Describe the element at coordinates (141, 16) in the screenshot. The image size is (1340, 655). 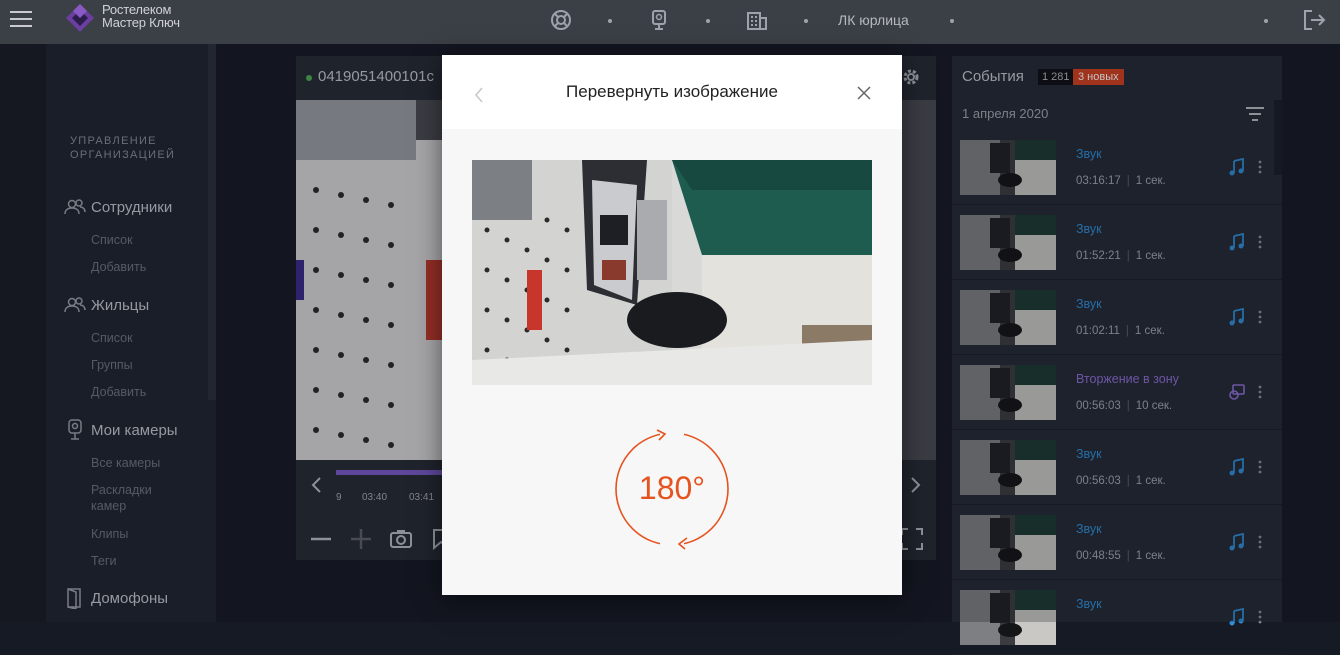
I see `brand-name: Ростелеком Мастер Ключ` at that location.